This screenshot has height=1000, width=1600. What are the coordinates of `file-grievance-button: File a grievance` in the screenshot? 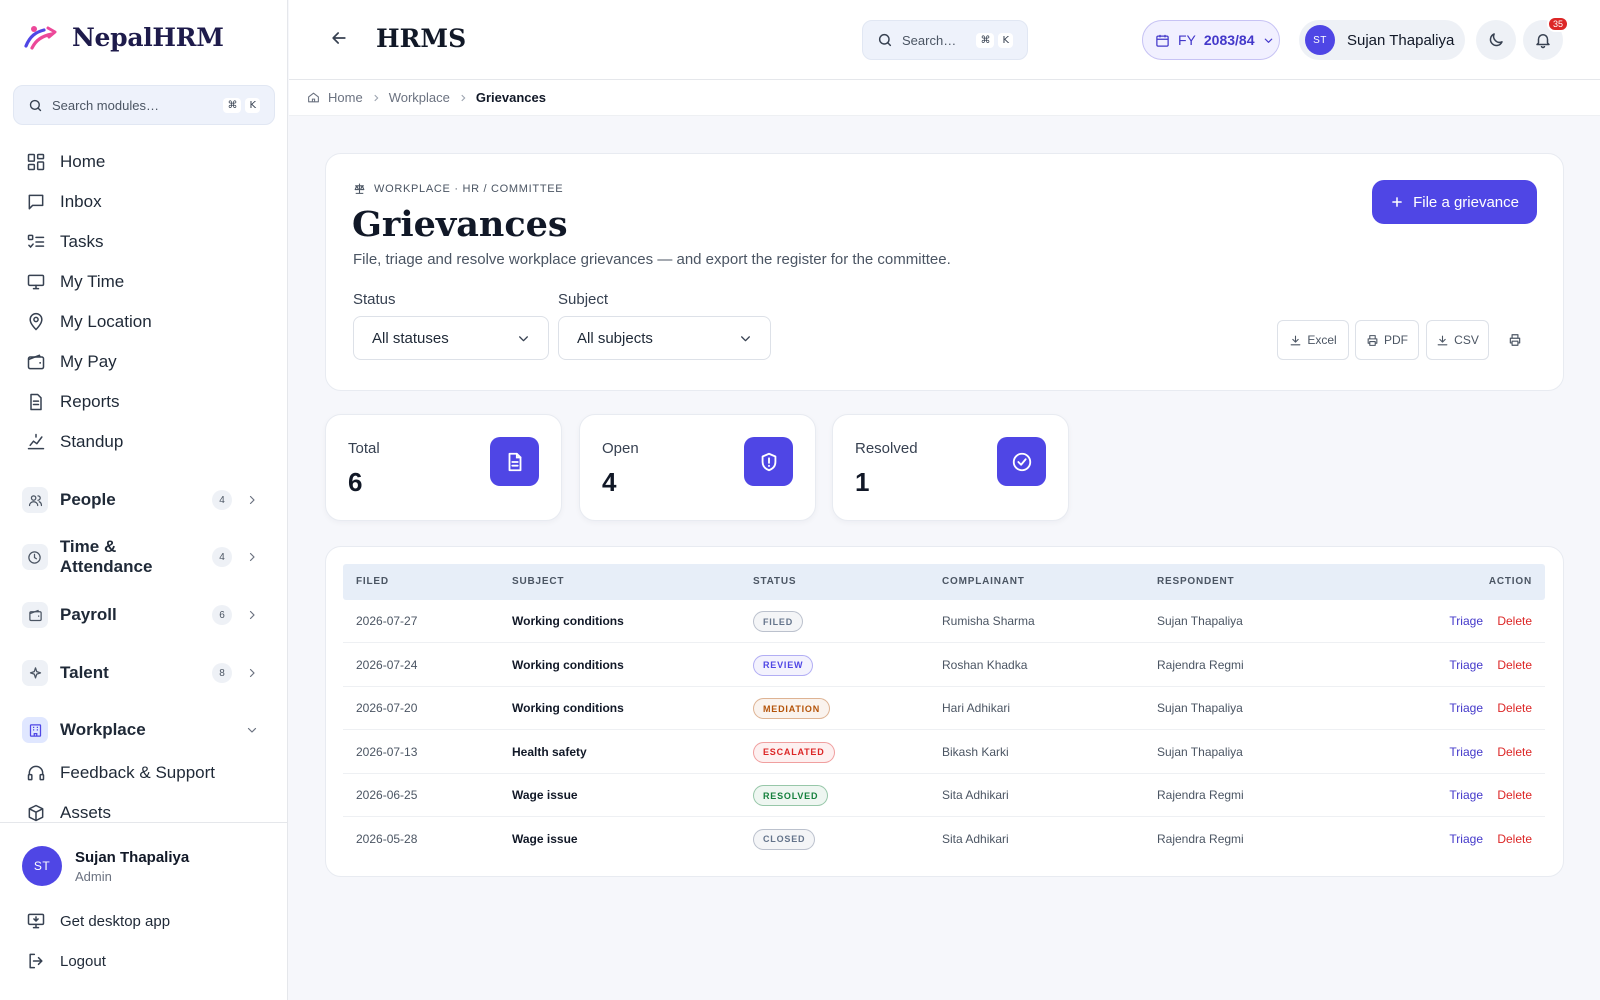 It's located at (1454, 202).